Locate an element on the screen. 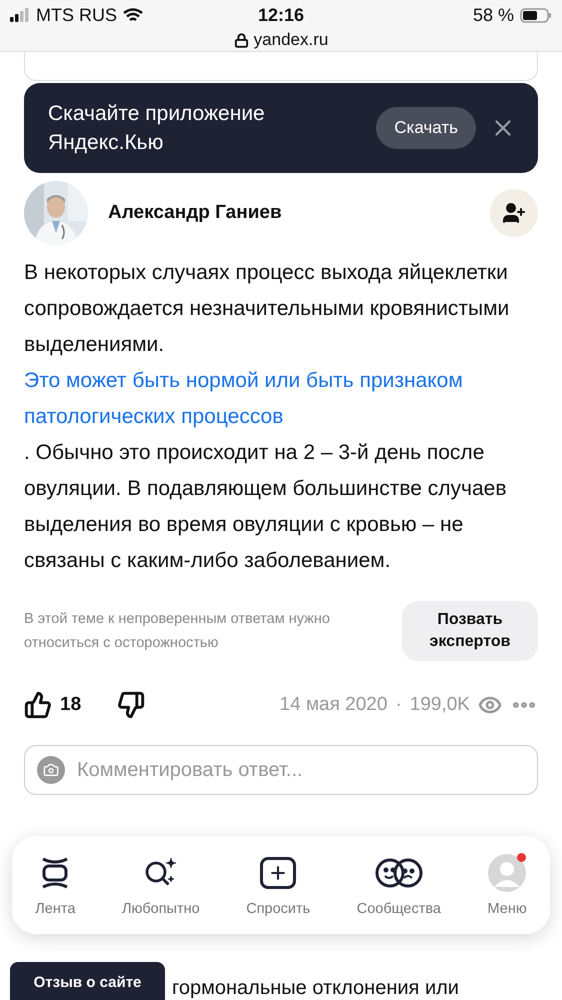 The width and height of the screenshot is (562, 1000). faces-icon is located at coordinates (399, 873).